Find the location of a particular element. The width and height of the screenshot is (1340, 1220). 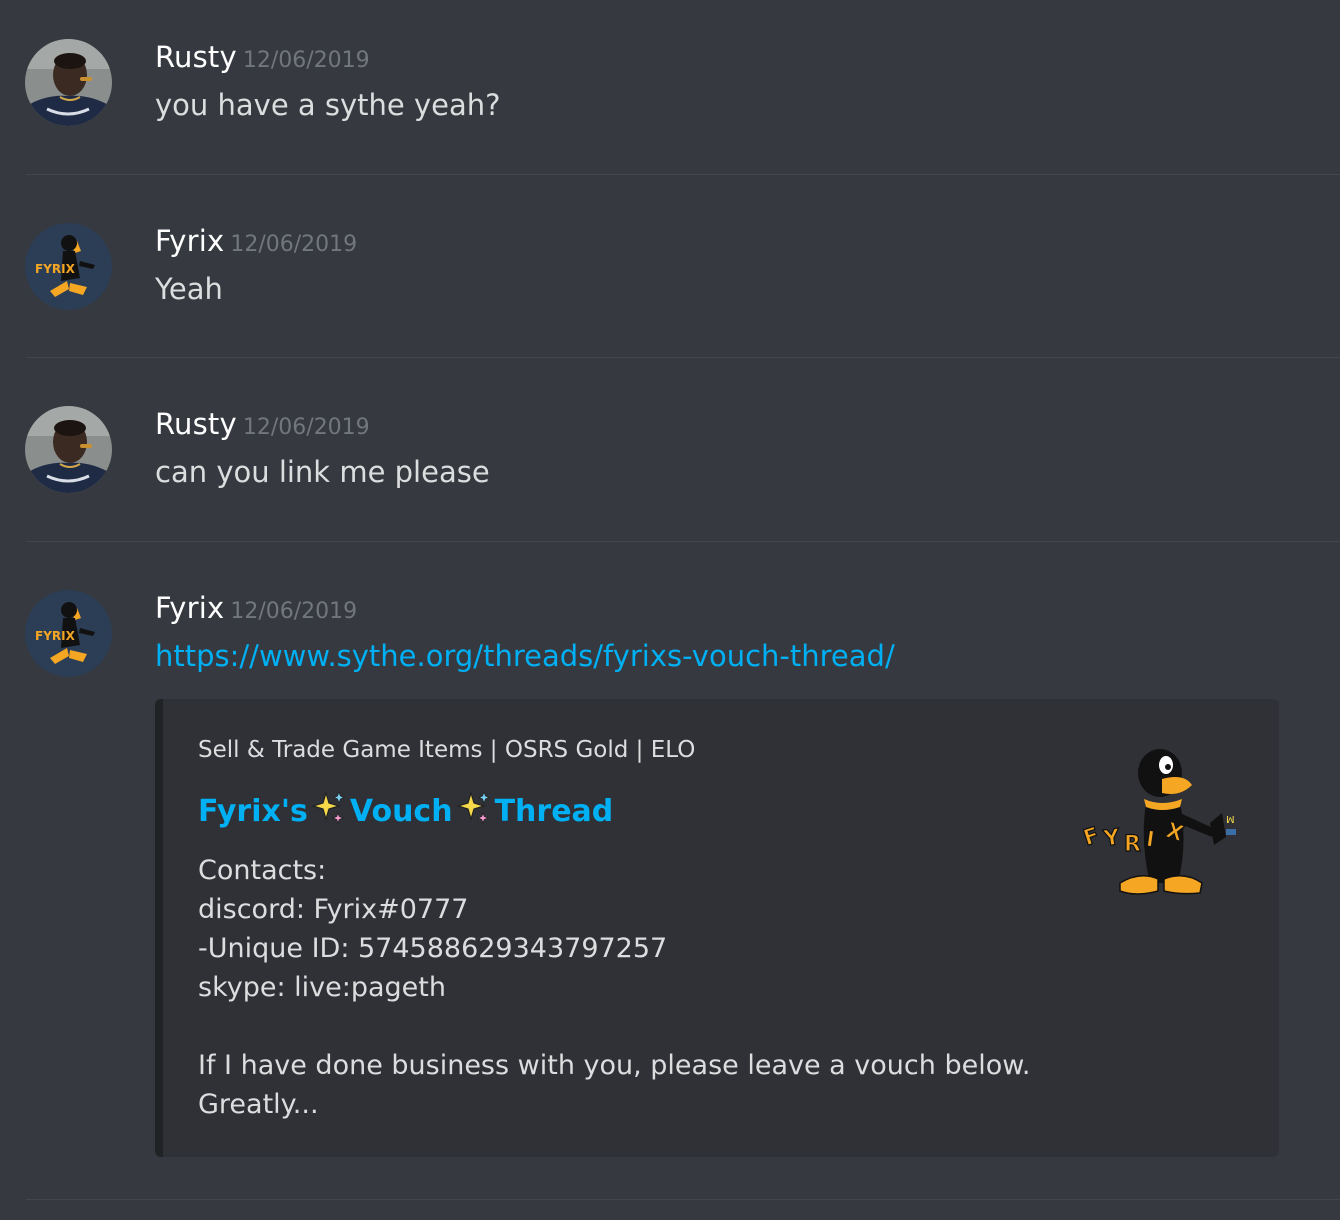

embed-title-part: Vouch is located at coordinates (401, 811).